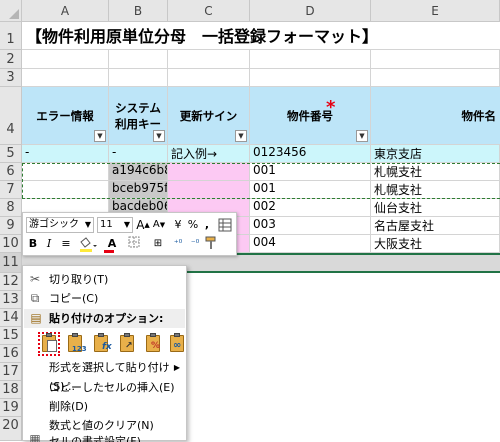  I want to click on row-header-4: 4, so click(11, 116).